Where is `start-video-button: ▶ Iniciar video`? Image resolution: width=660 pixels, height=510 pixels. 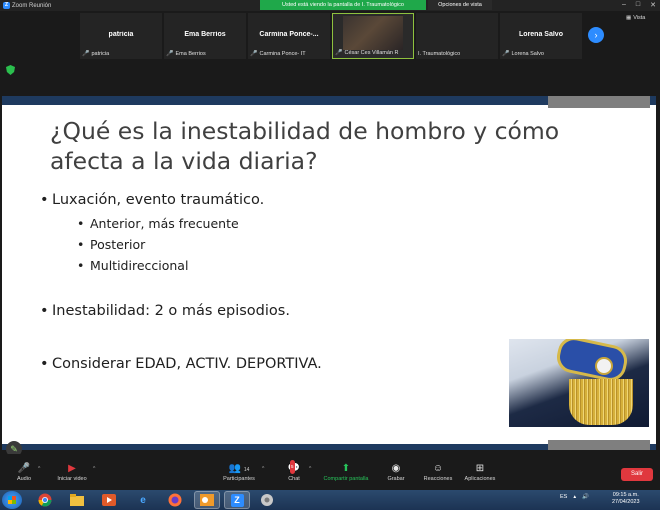 start-video-button: ▶ Iniciar video is located at coordinates (72, 472).